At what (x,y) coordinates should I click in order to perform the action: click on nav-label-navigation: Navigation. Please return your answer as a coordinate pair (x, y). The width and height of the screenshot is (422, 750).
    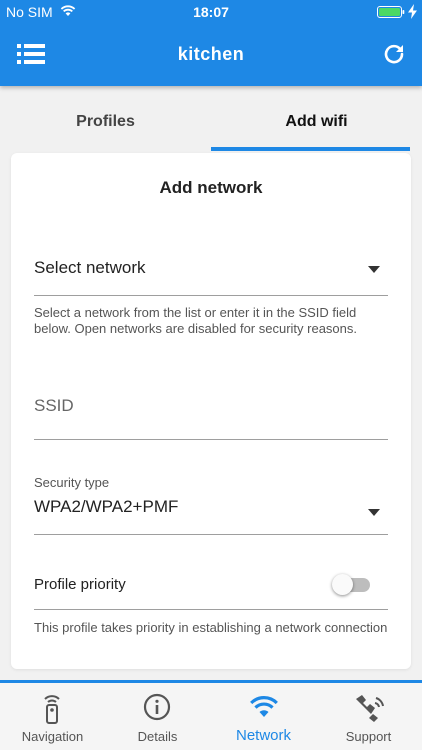
    Looking at the image, I should click on (52, 736).